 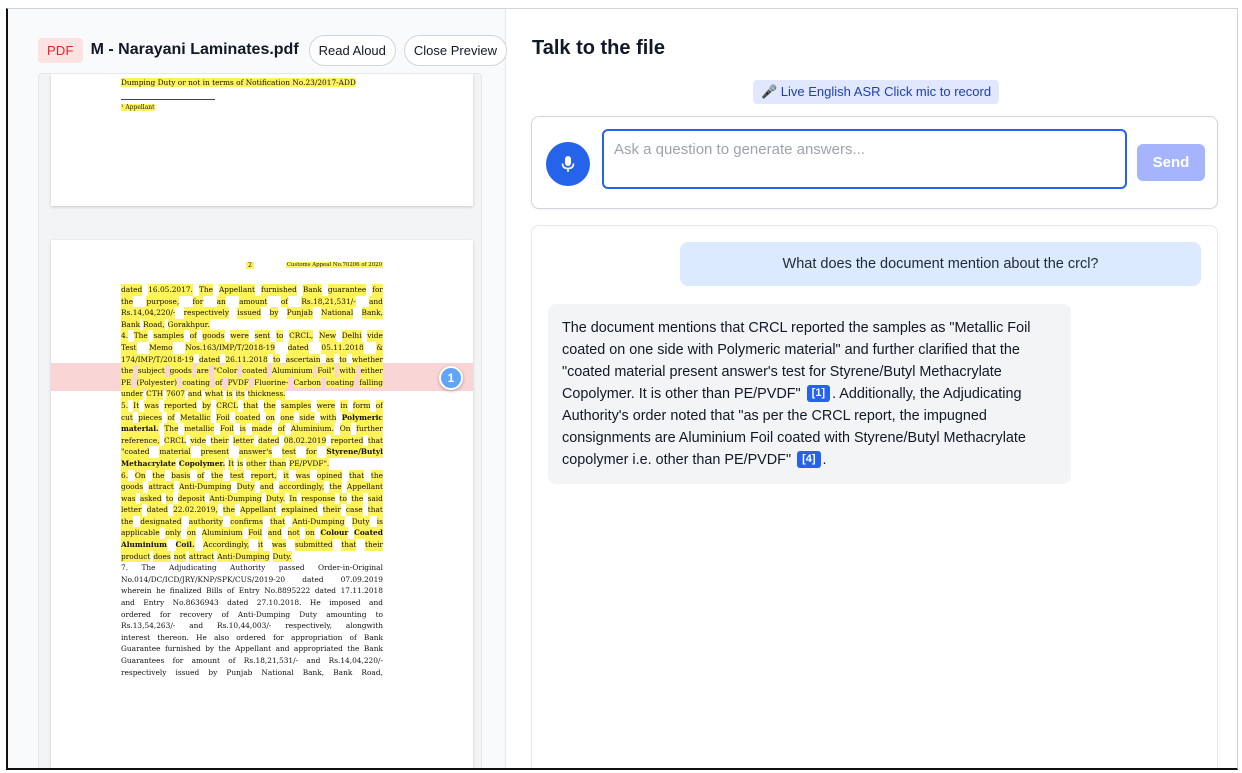 I want to click on page-word: Road,, so click(x=154, y=324).